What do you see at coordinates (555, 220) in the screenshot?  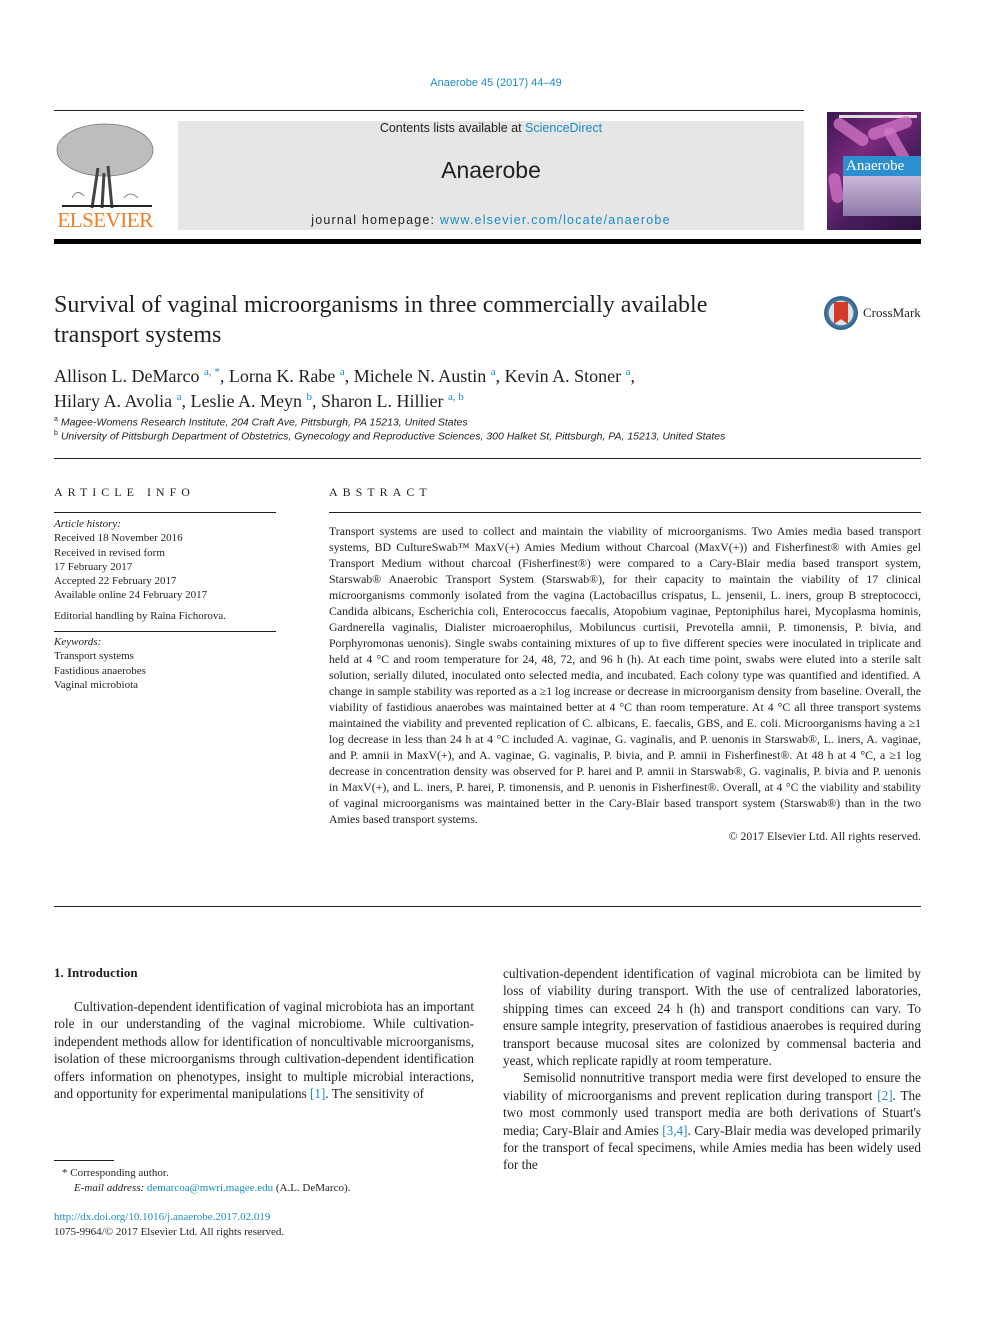 I see `homepage-link: www.elsevier.com/locate/anaerobe` at bounding box center [555, 220].